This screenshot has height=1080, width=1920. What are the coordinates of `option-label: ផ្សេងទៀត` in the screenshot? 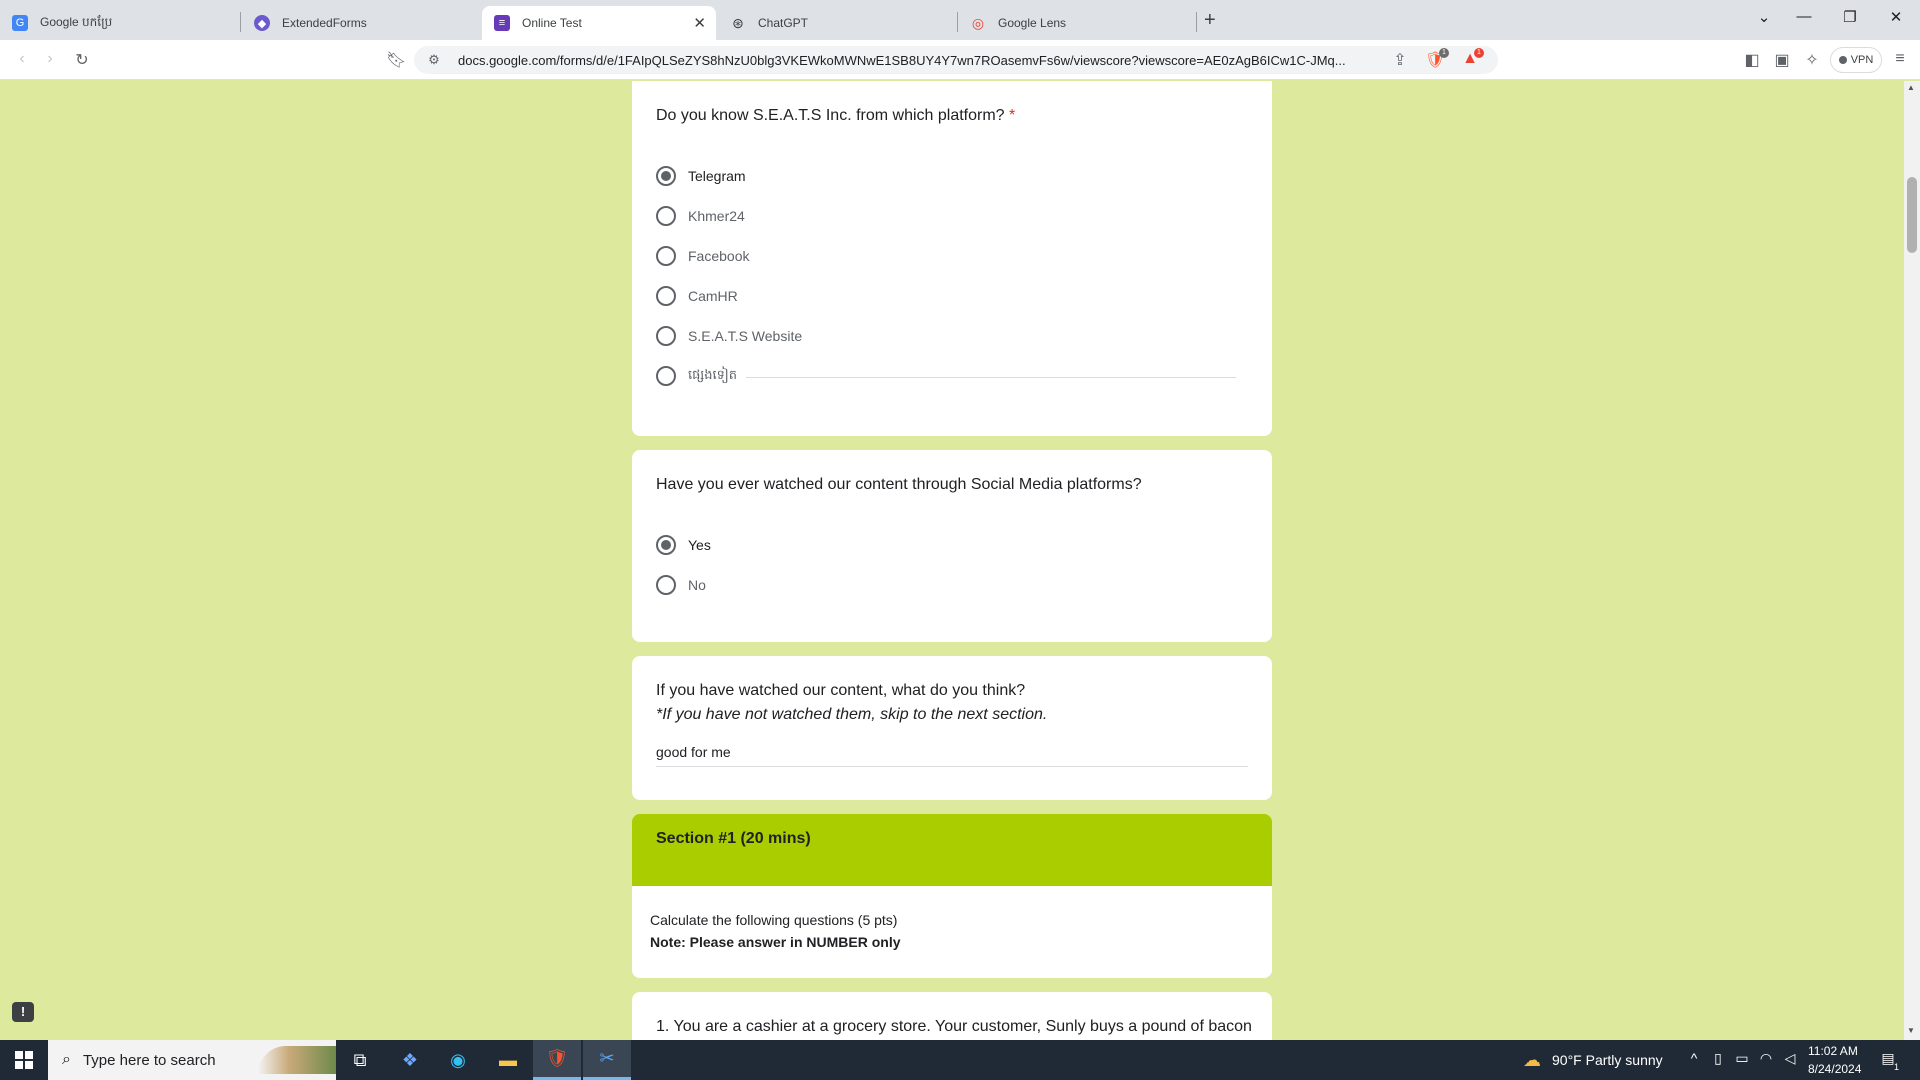 It's located at (713, 374).